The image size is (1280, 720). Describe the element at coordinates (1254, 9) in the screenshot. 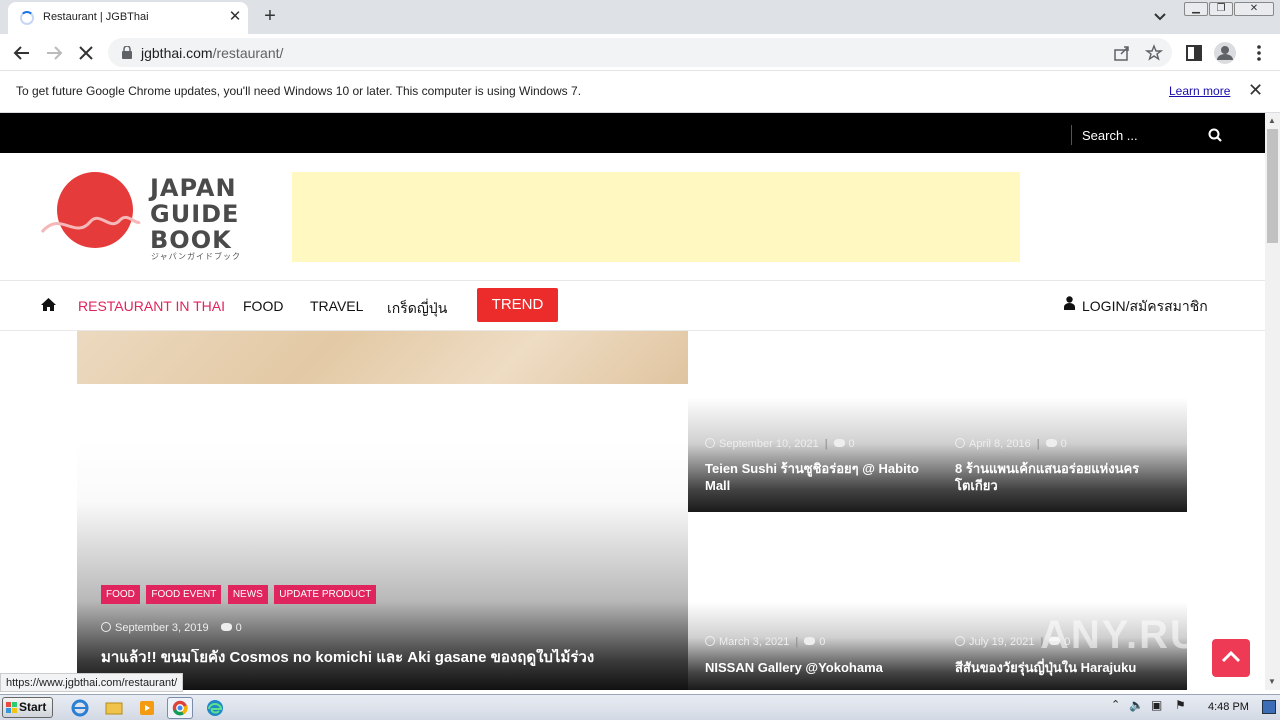

I see `close-window-button: ✕` at that location.